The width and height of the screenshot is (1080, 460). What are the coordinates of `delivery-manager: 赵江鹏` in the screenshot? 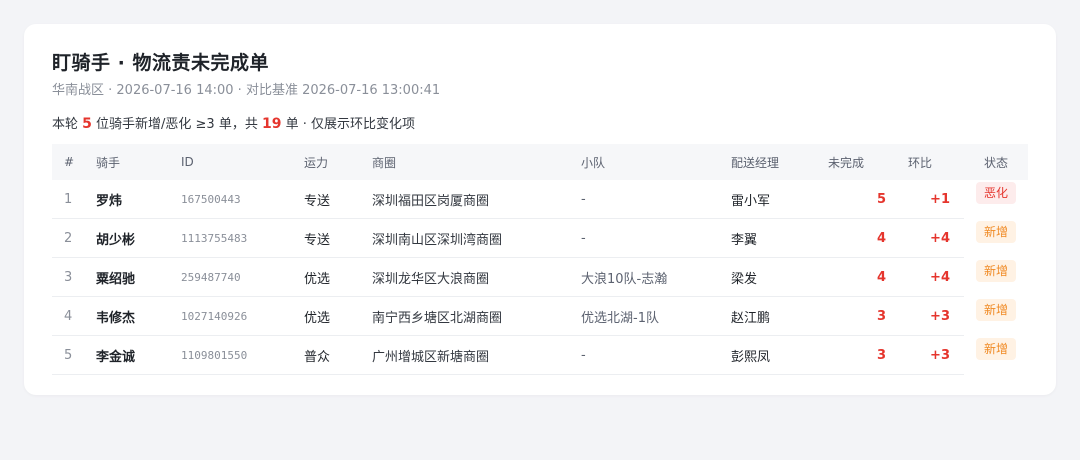 It's located at (751, 318).